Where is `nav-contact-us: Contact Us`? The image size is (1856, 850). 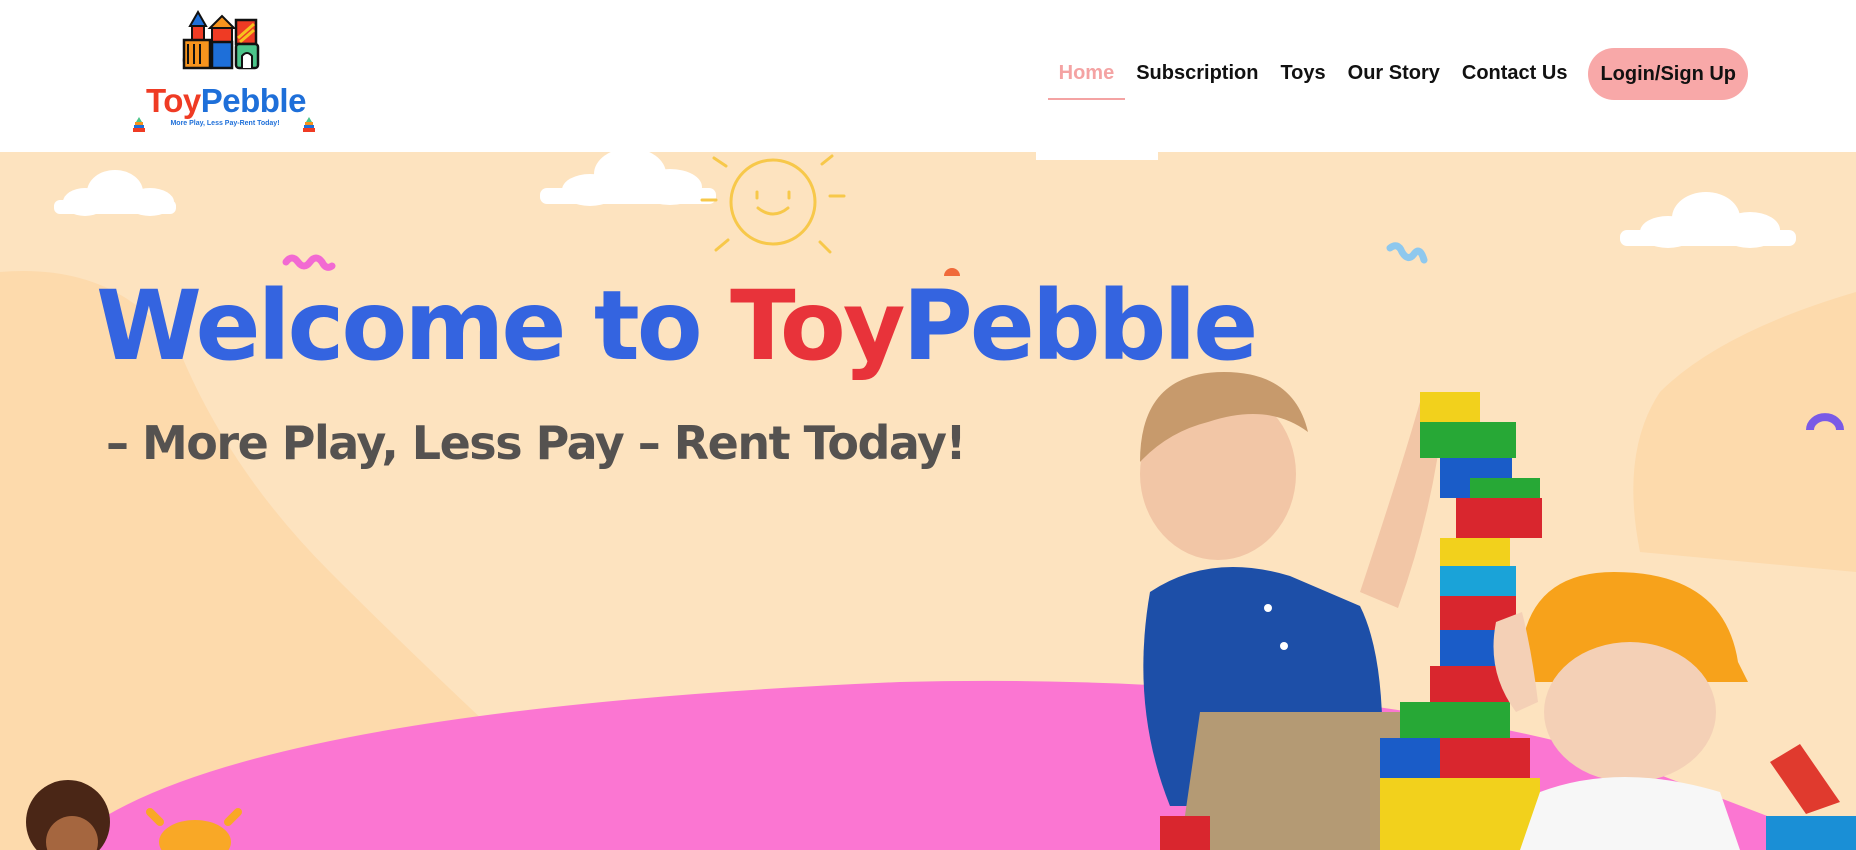
nav-contact-us: Contact Us is located at coordinates (1515, 74).